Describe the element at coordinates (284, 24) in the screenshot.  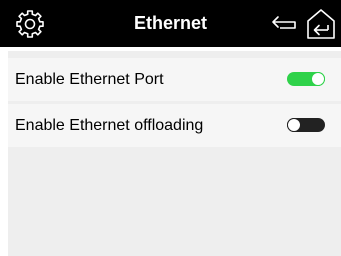
I see `back-arrow-icon` at that location.